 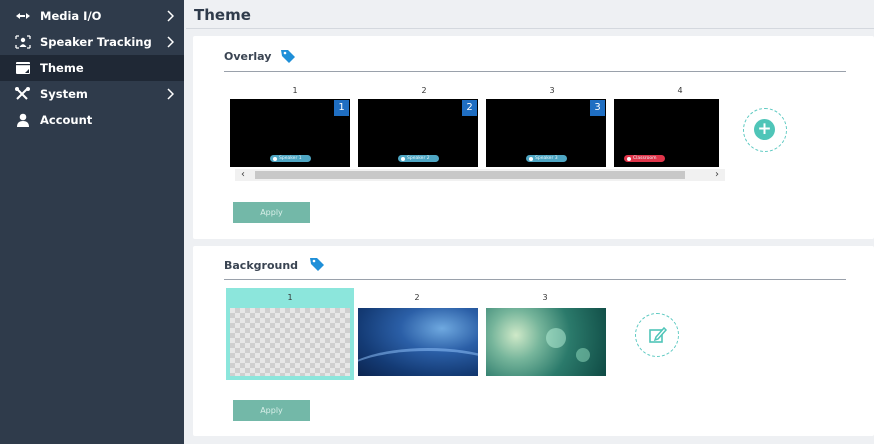 I want to click on overlay-badge: 1, so click(x=341, y=108).